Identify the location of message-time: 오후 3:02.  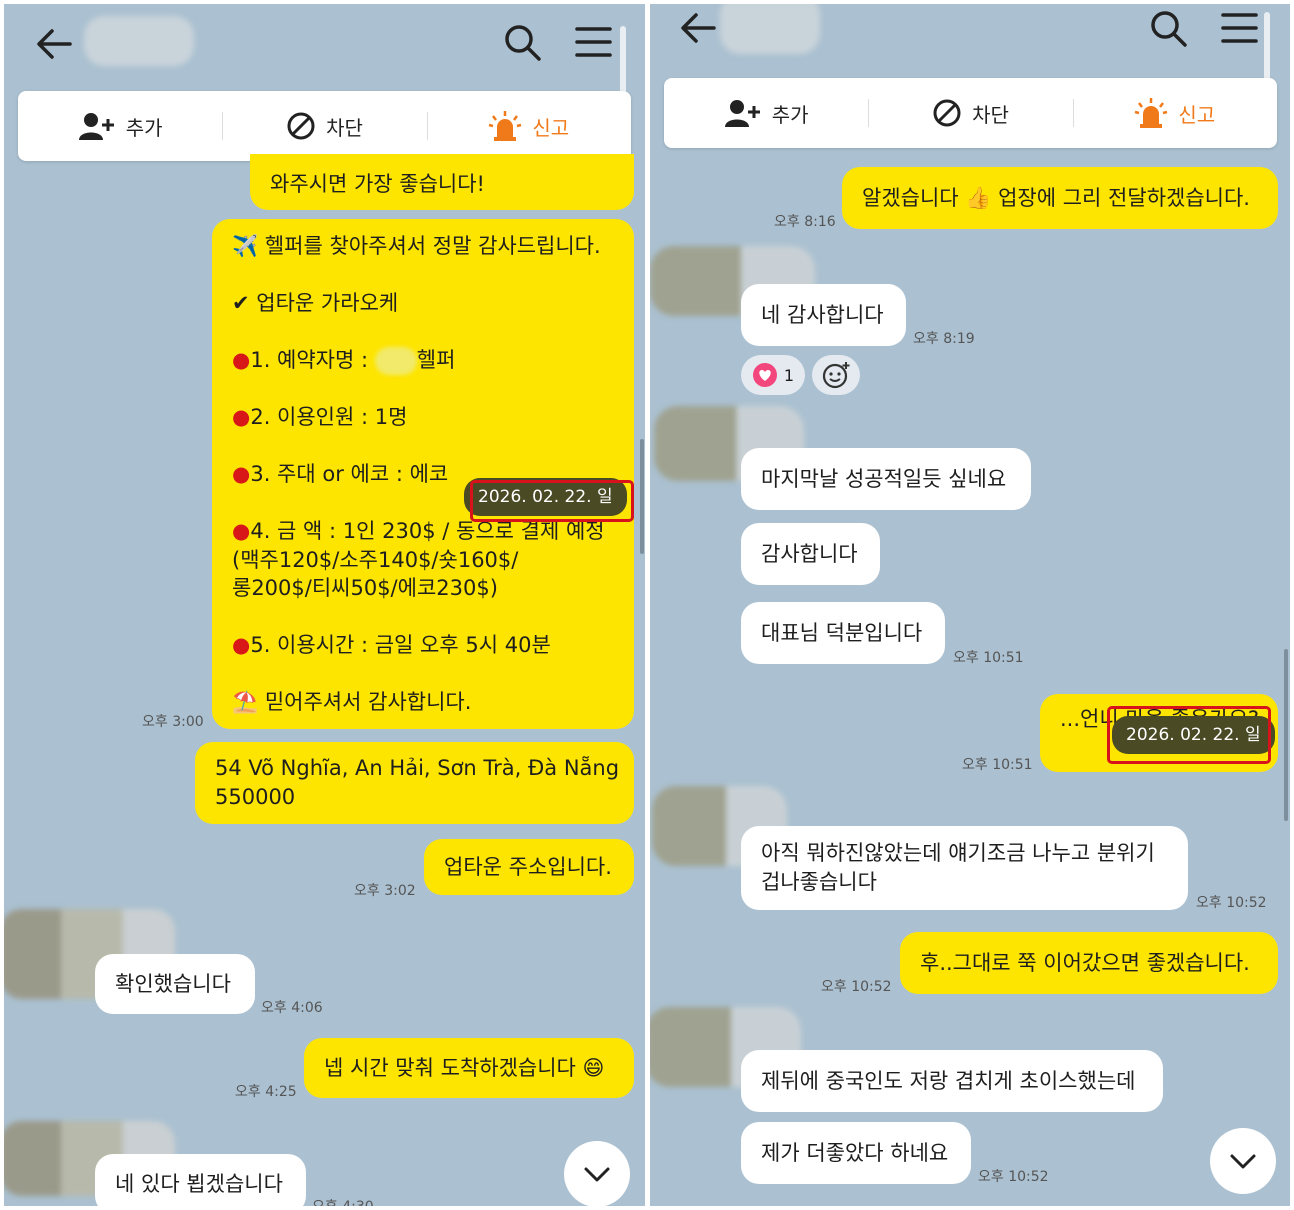
(385, 891).